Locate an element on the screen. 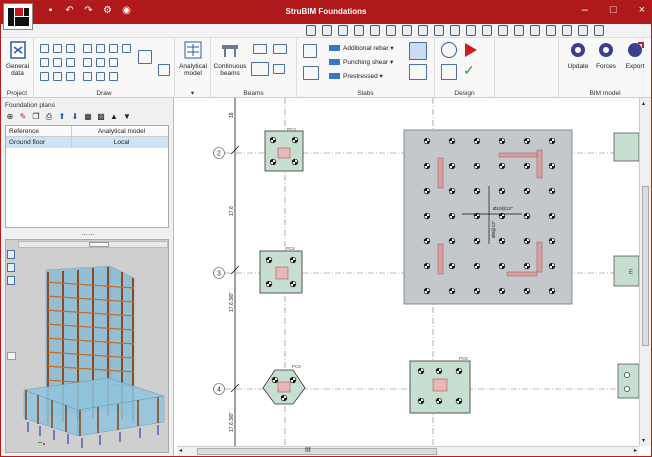 This screenshot has width=652, height=457. dimension-icon is located at coordinates (519, 30).